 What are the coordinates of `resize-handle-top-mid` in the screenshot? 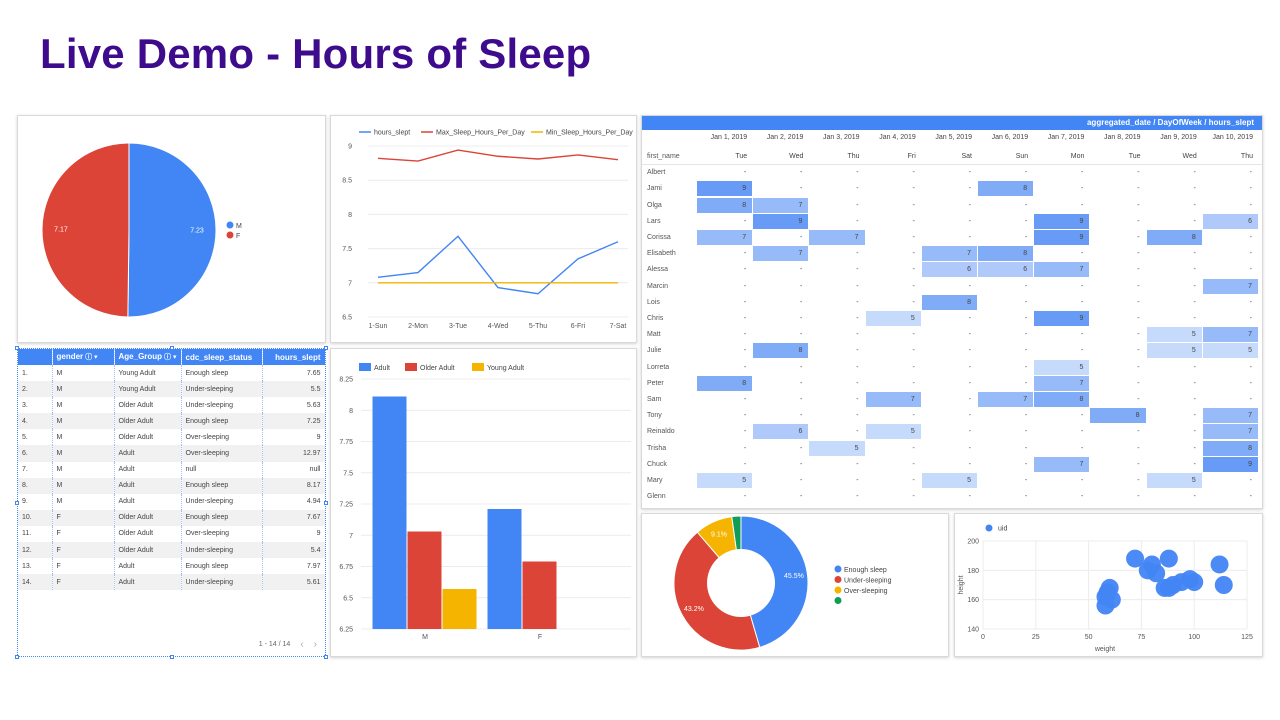 It's located at (172, 348).